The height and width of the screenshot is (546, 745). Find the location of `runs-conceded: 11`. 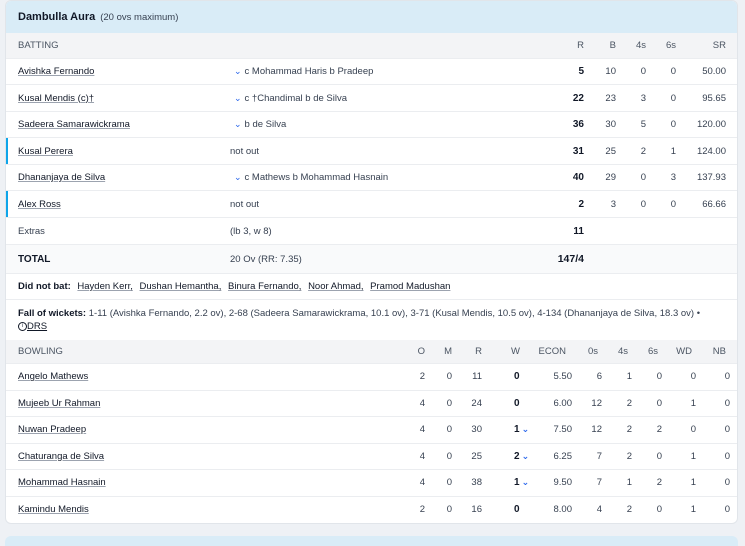

runs-conceded: 11 is located at coordinates (477, 377).